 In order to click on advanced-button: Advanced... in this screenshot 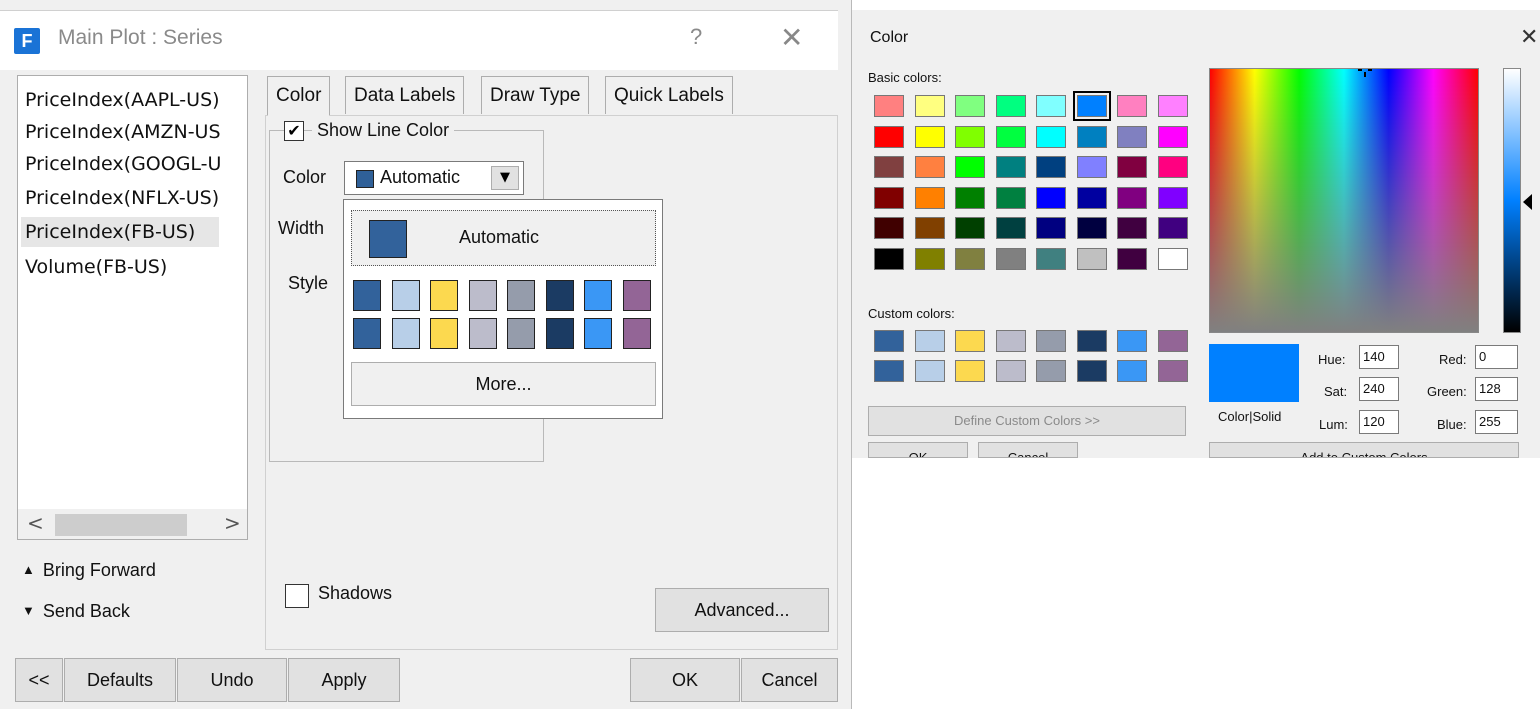, I will do `click(742, 610)`.